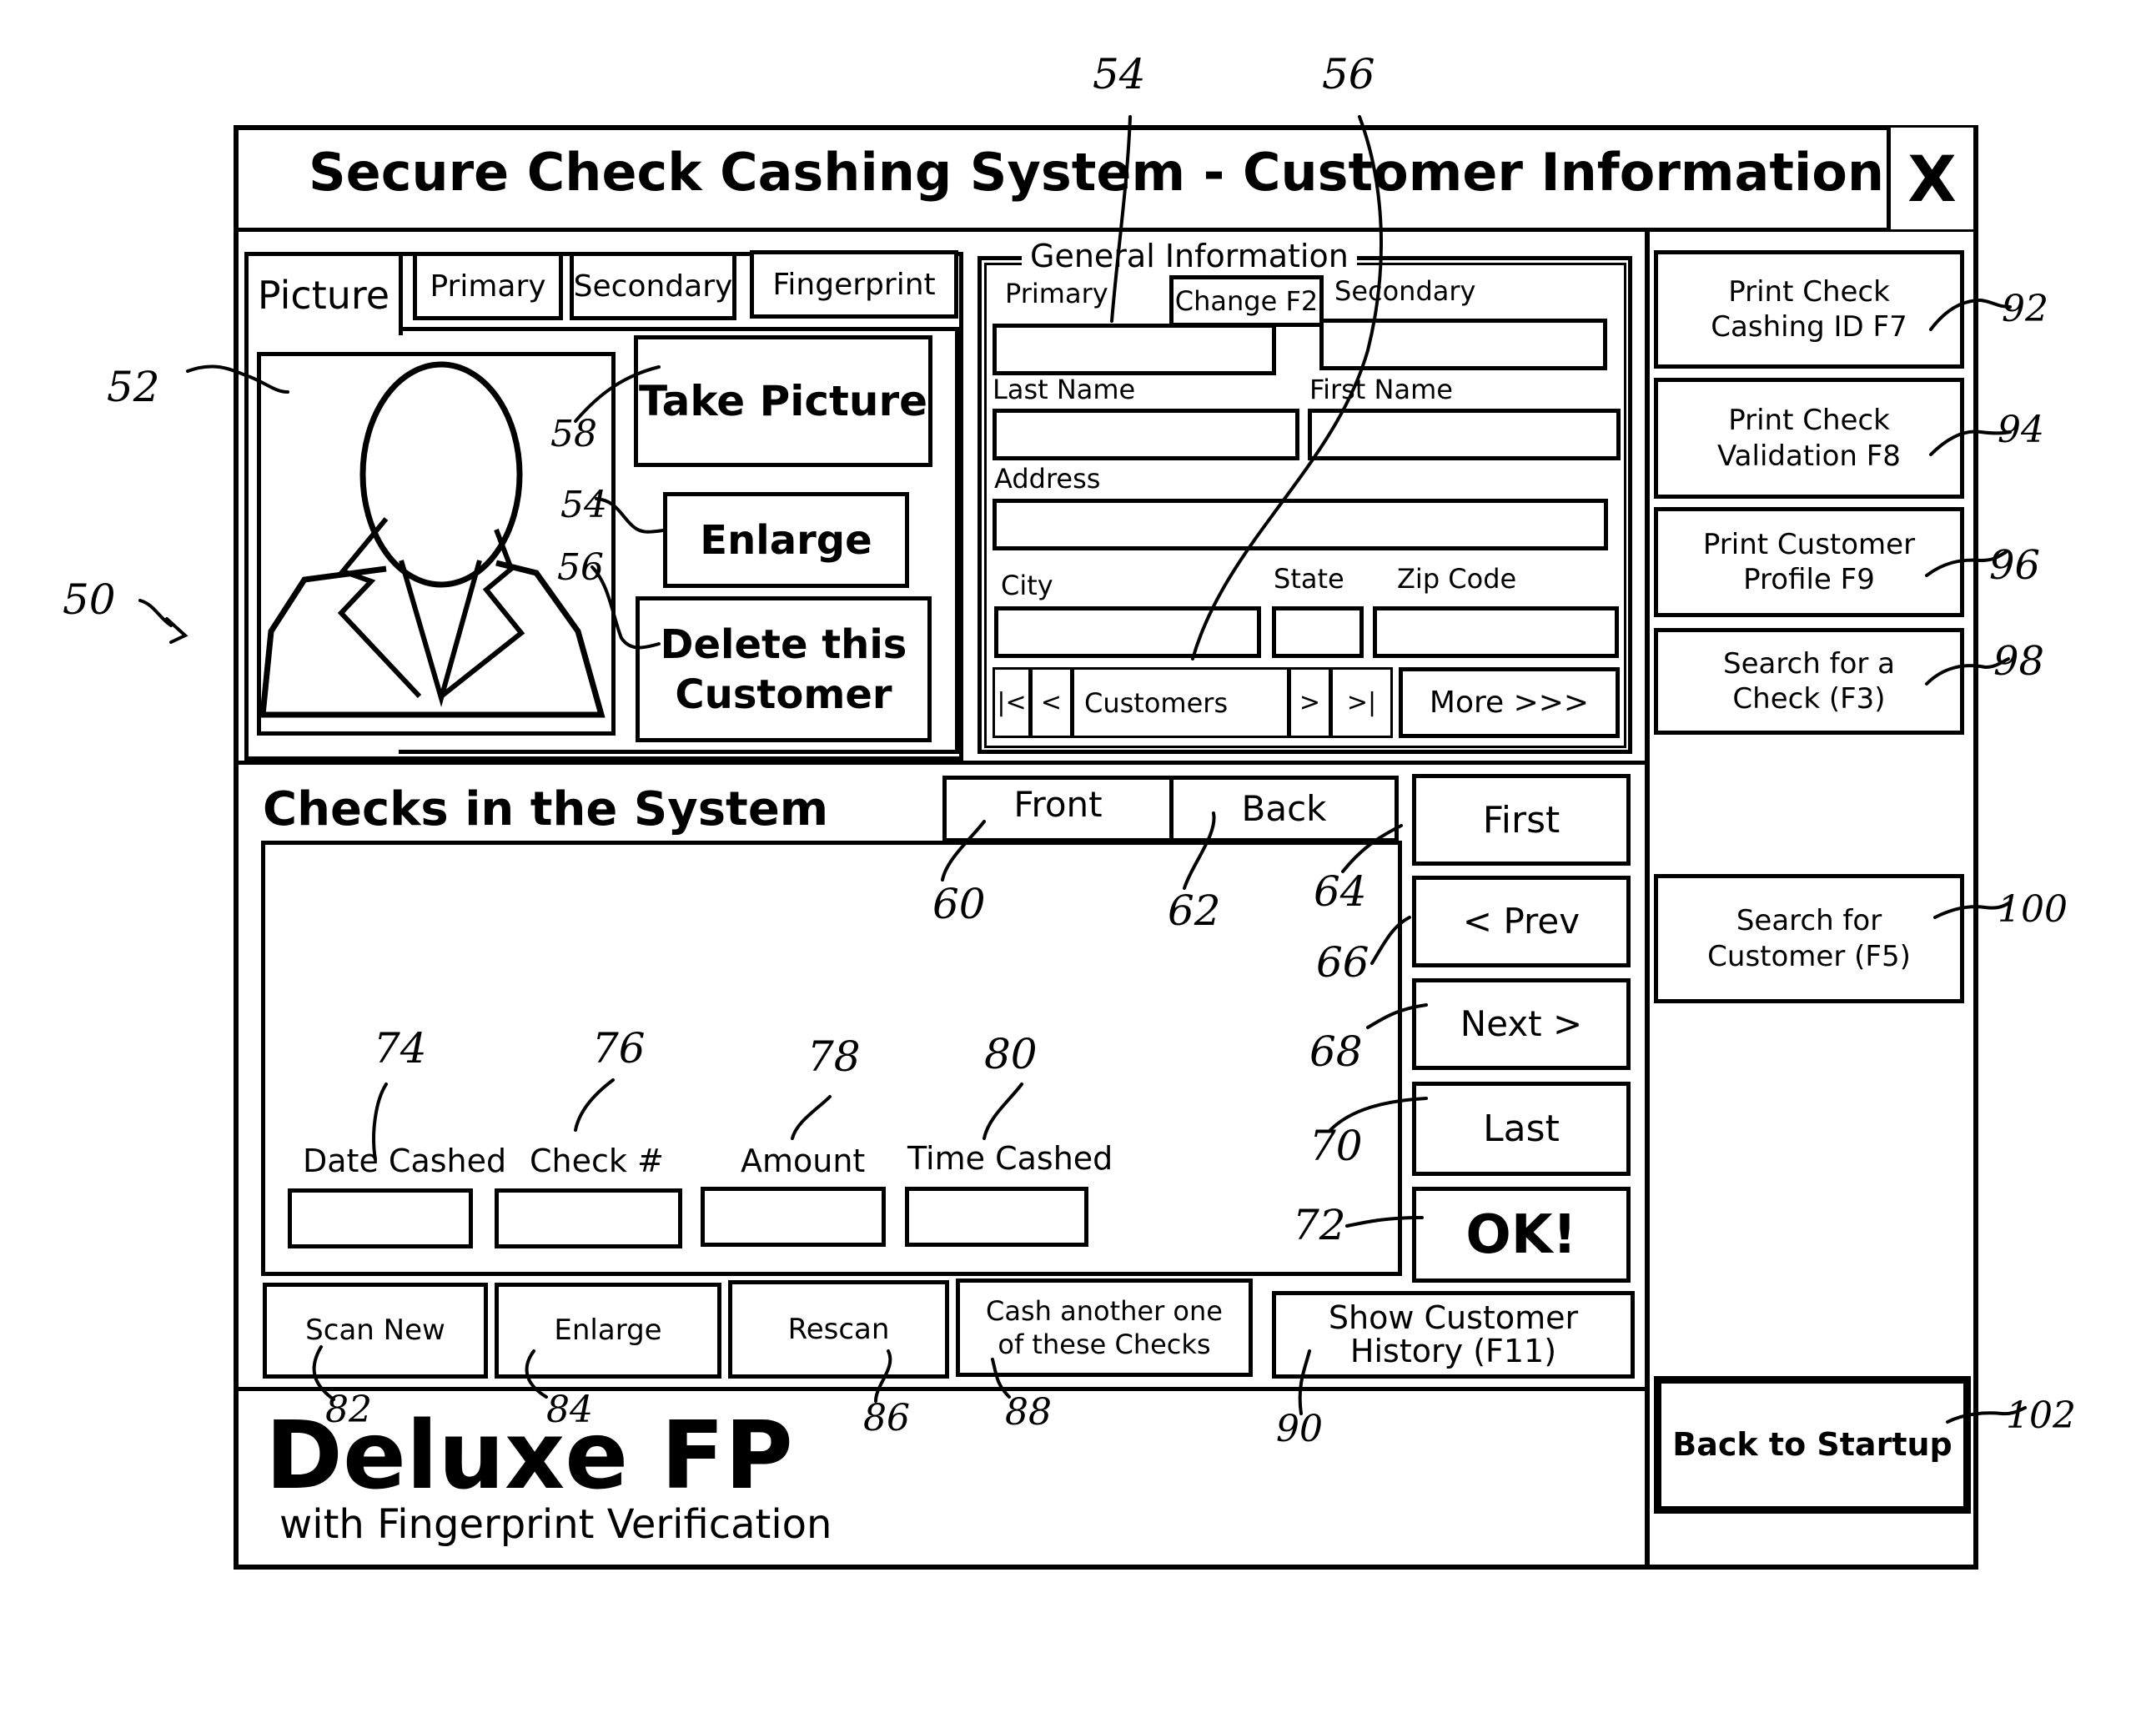 This screenshot has width=2156, height=1713. I want to click on ref-numeral-90: 90, so click(1299, 1429).